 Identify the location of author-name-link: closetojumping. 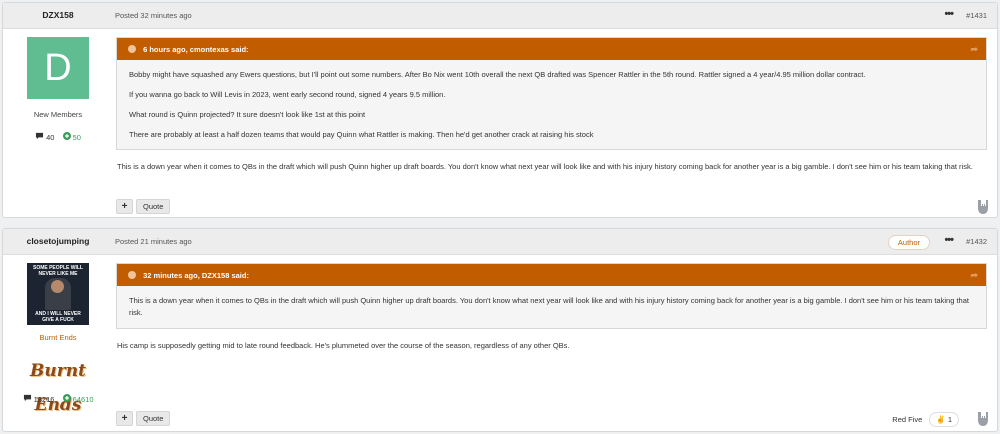
(58, 241).